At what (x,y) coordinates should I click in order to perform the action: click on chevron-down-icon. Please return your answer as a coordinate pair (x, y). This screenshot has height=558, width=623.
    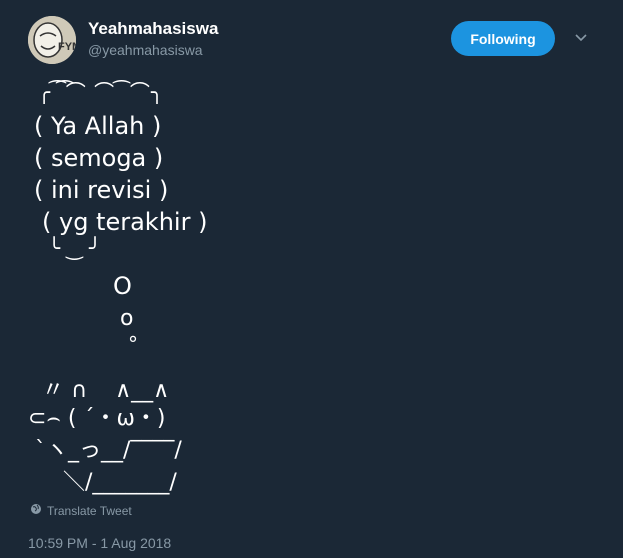
    Looking at the image, I should click on (581, 38).